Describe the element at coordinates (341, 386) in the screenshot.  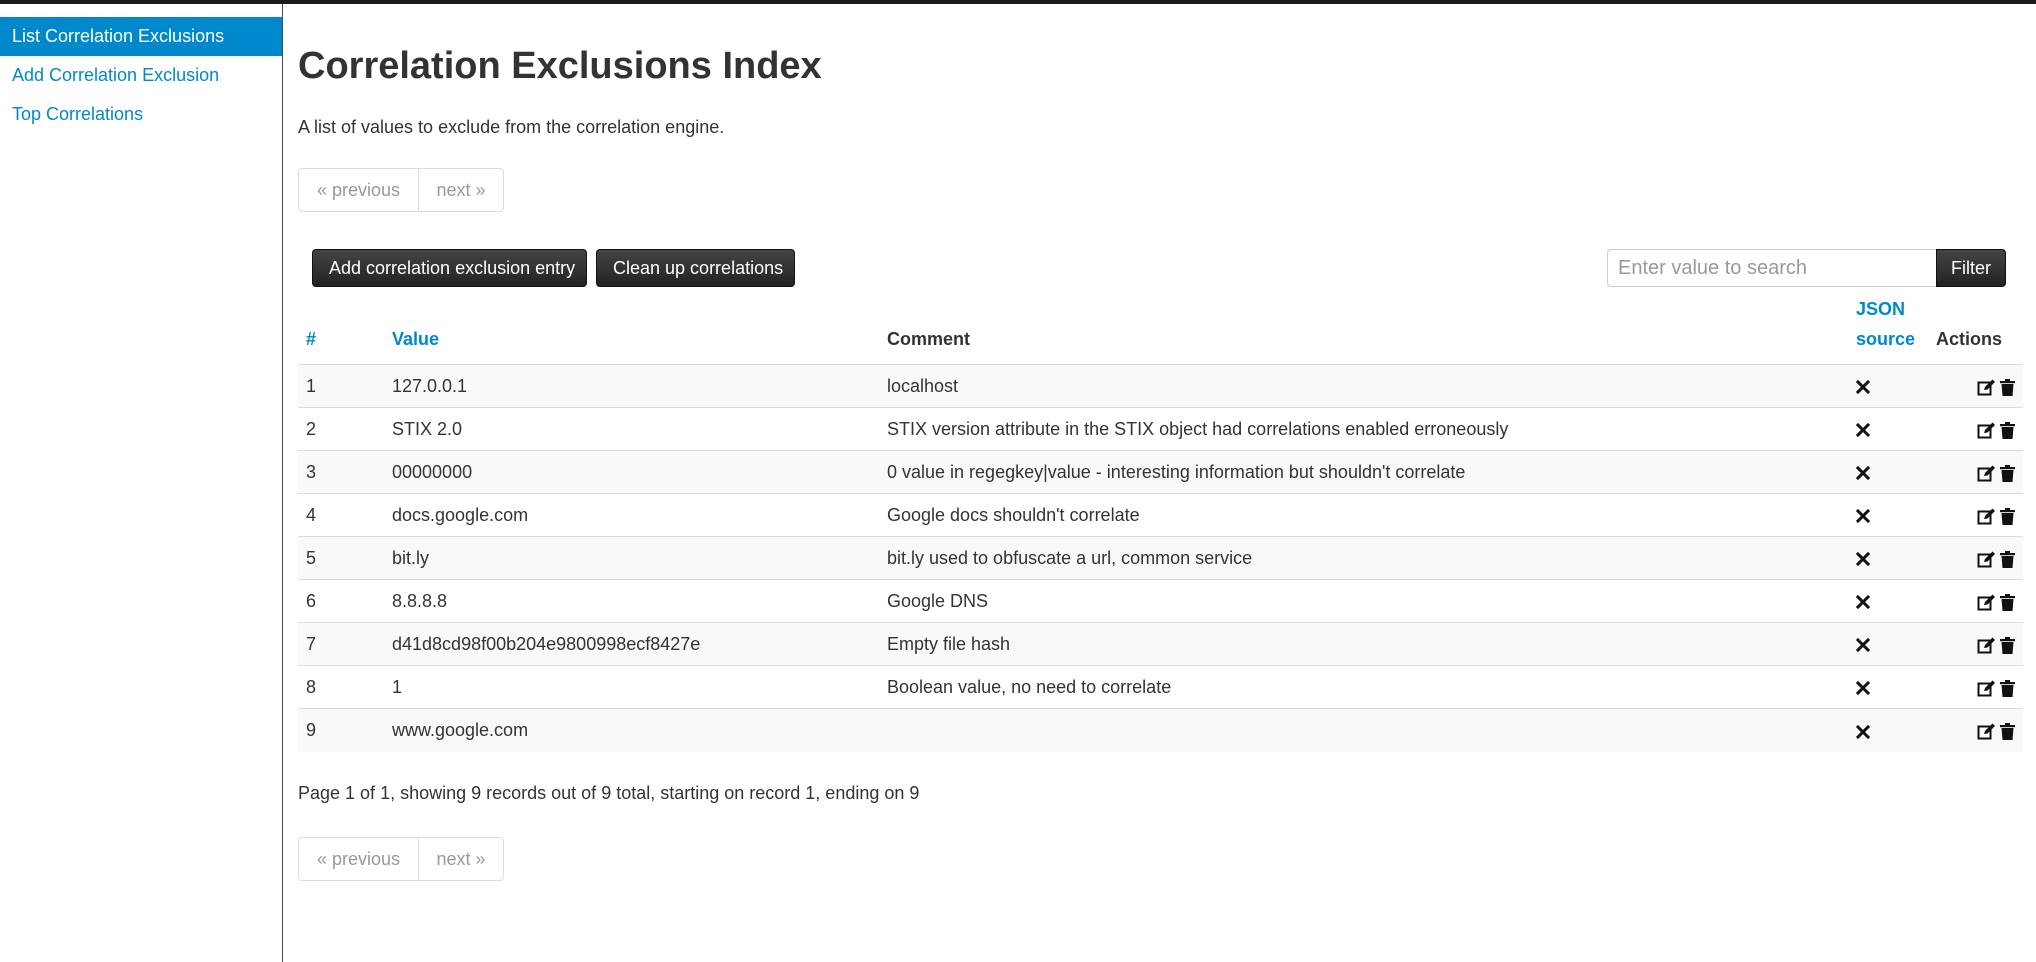
I see `cell-id: 1` at that location.